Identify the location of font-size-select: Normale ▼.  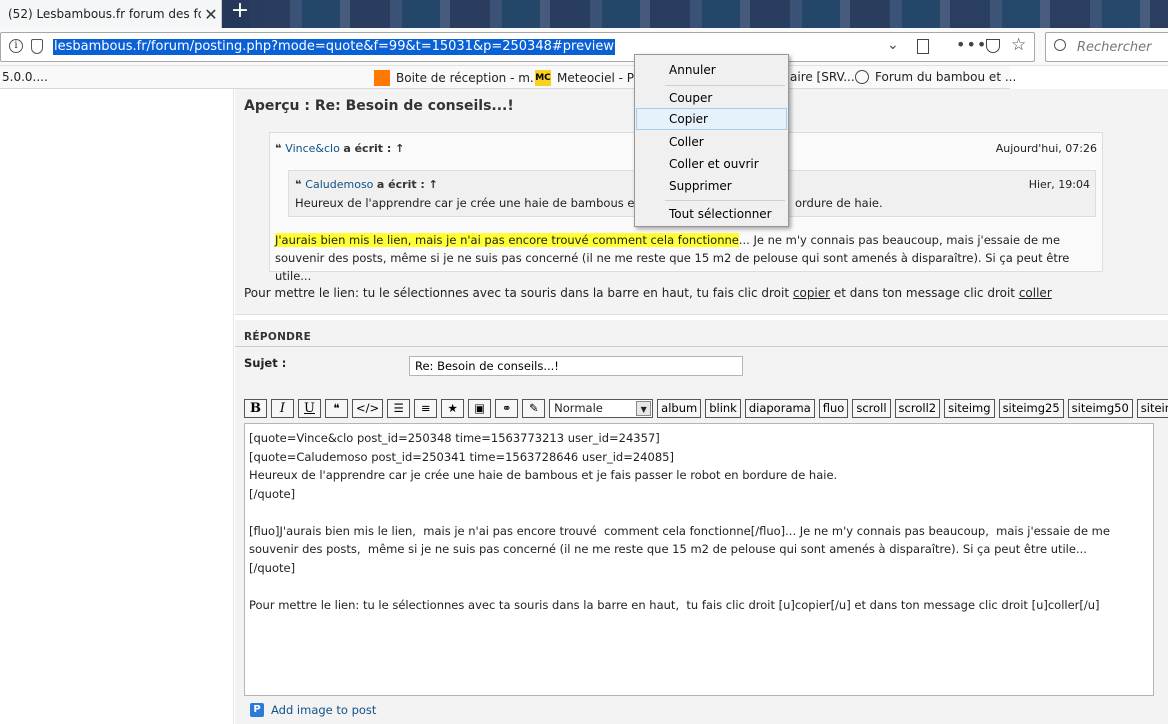
(601, 408).